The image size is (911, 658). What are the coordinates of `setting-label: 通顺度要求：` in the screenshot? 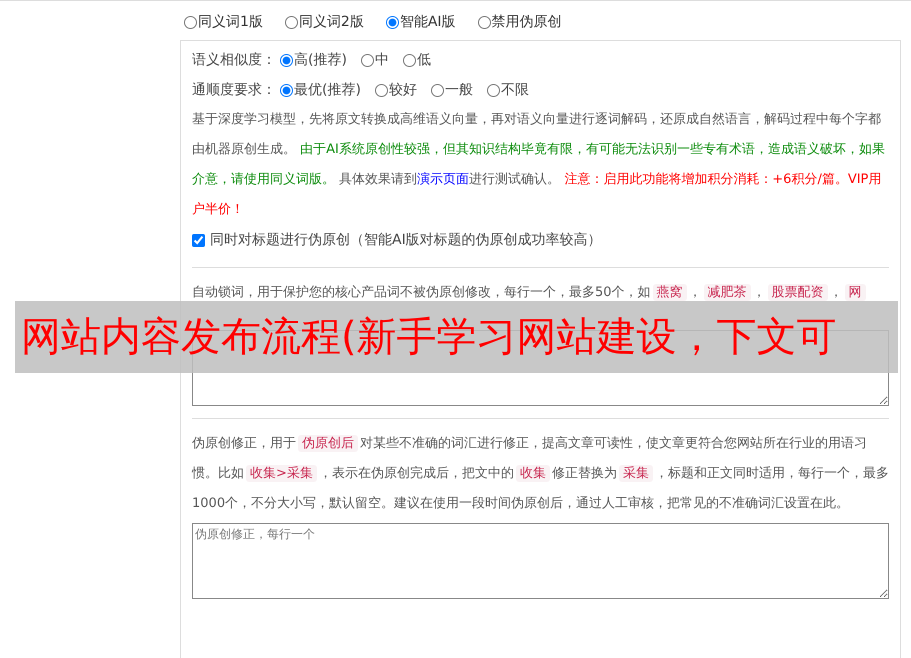 It's located at (234, 90).